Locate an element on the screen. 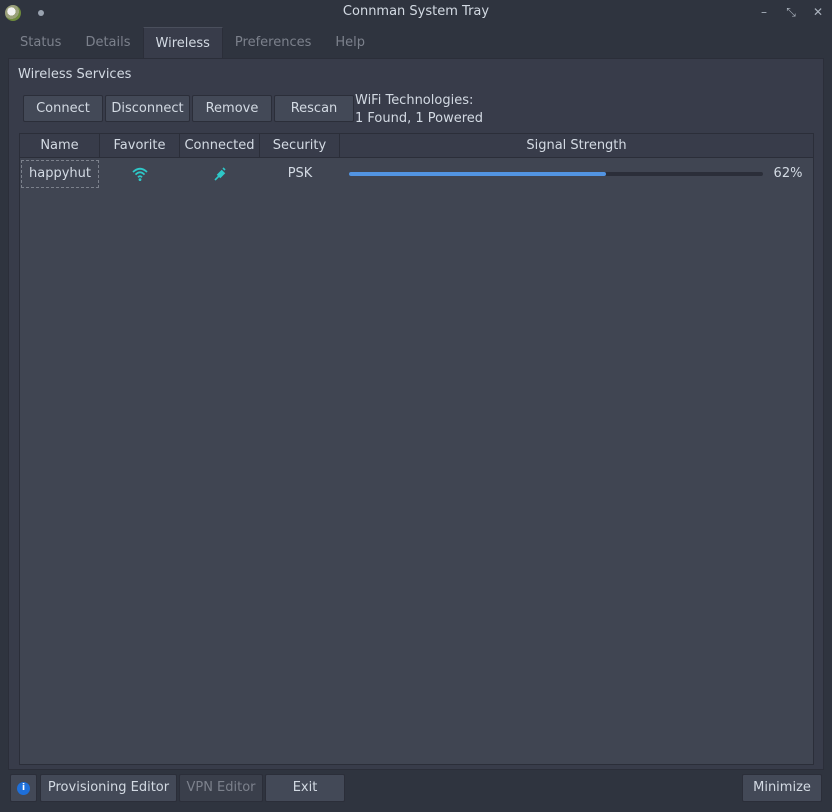 The height and width of the screenshot is (812, 832). tab-wireless: Wireless is located at coordinates (182, 42).